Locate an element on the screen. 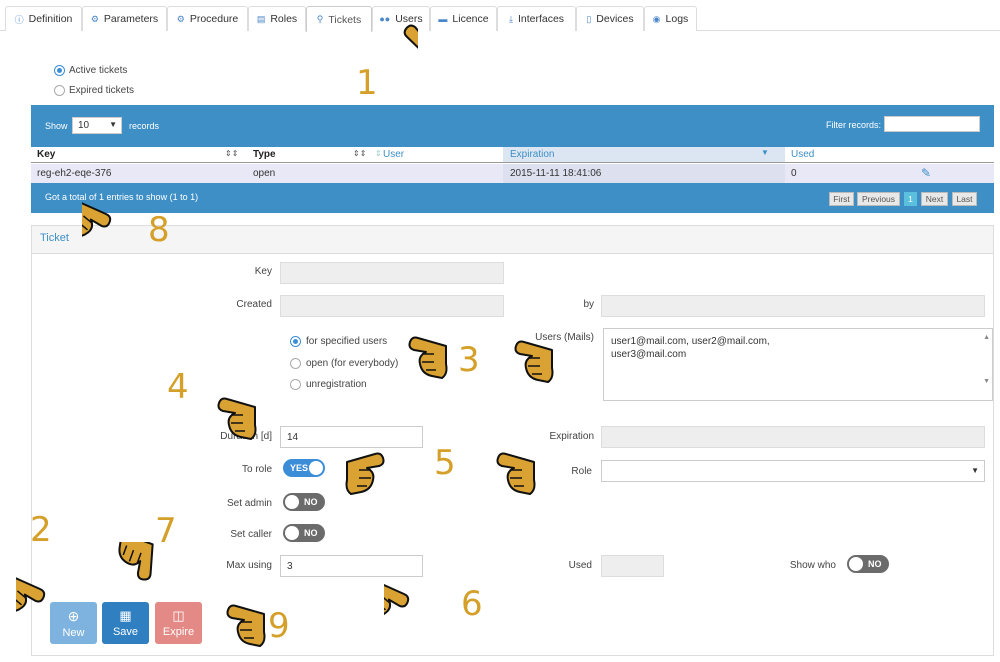 The image size is (1000, 662). table-header: Key ⇕⇕ Type ⇕⇕ ⇕ User Expiration ▼ Used is located at coordinates (512, 155).